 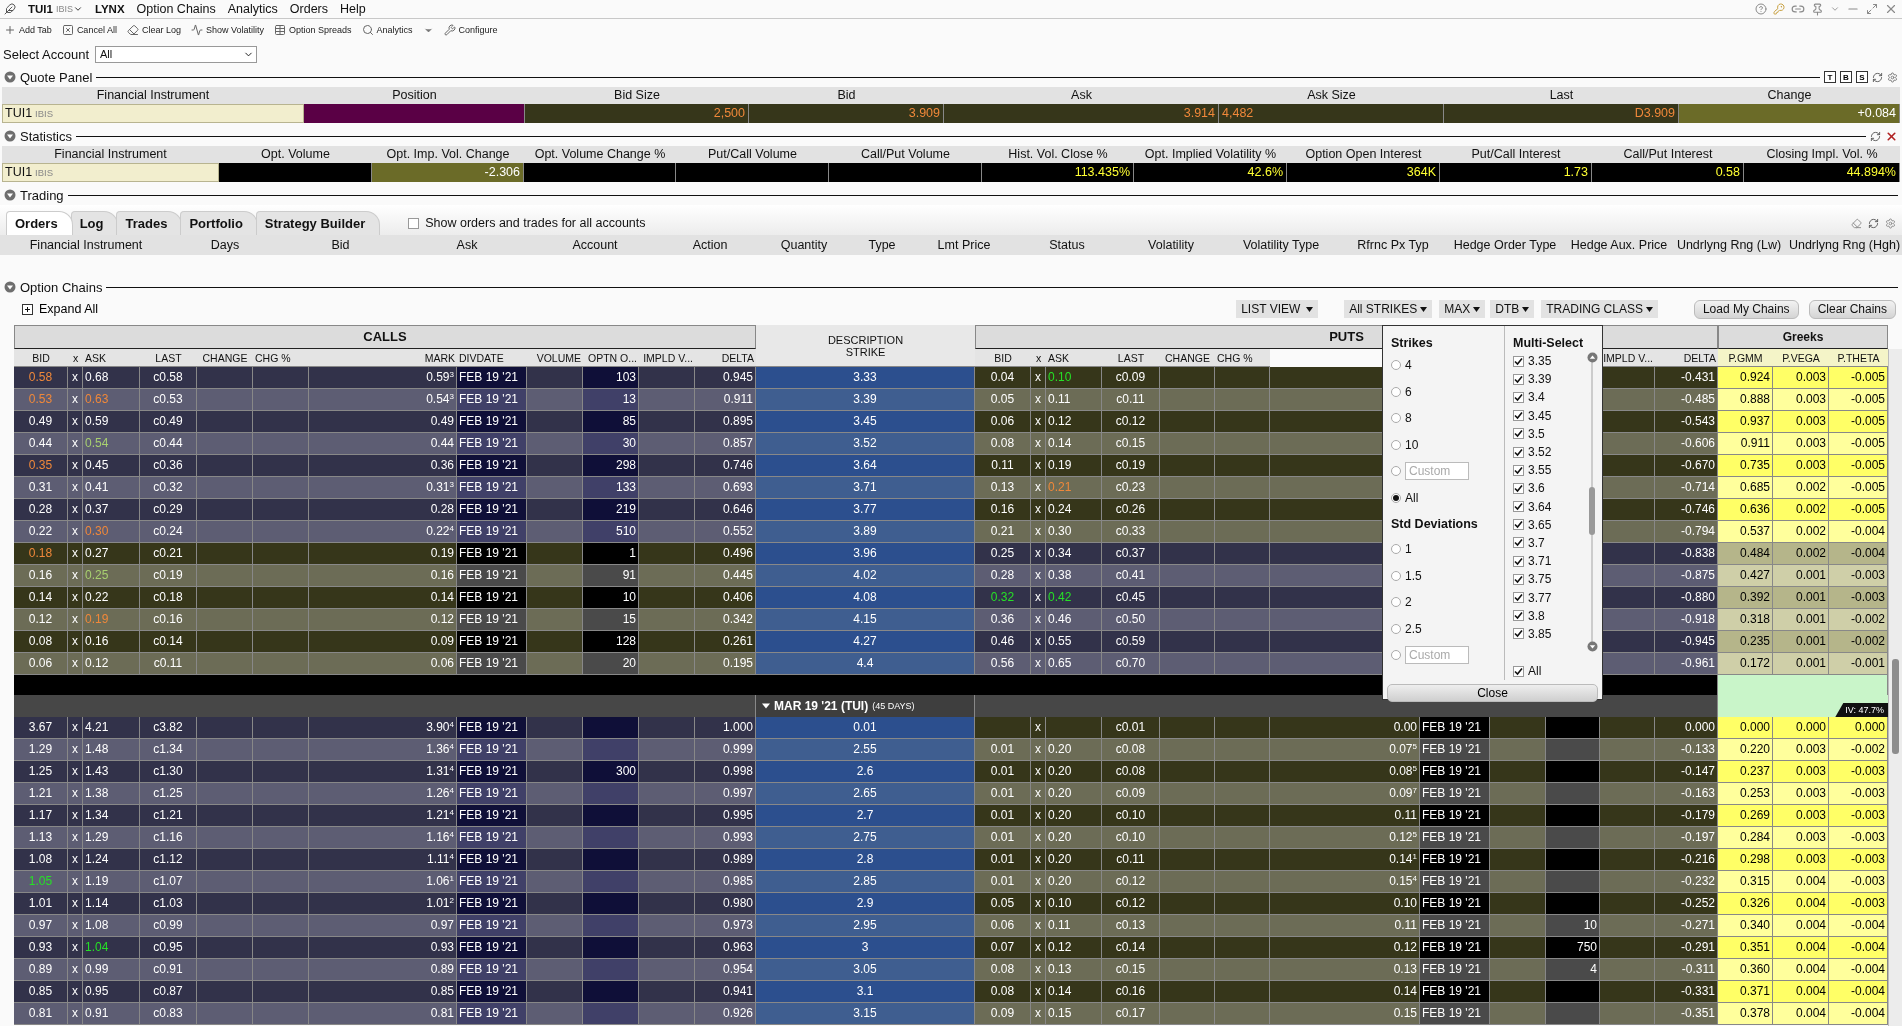 What do you see at coordinates (1516, 154) in the screenshot?
I see `column-header: Put/Call Interest` at bounding box center [1516, 154].